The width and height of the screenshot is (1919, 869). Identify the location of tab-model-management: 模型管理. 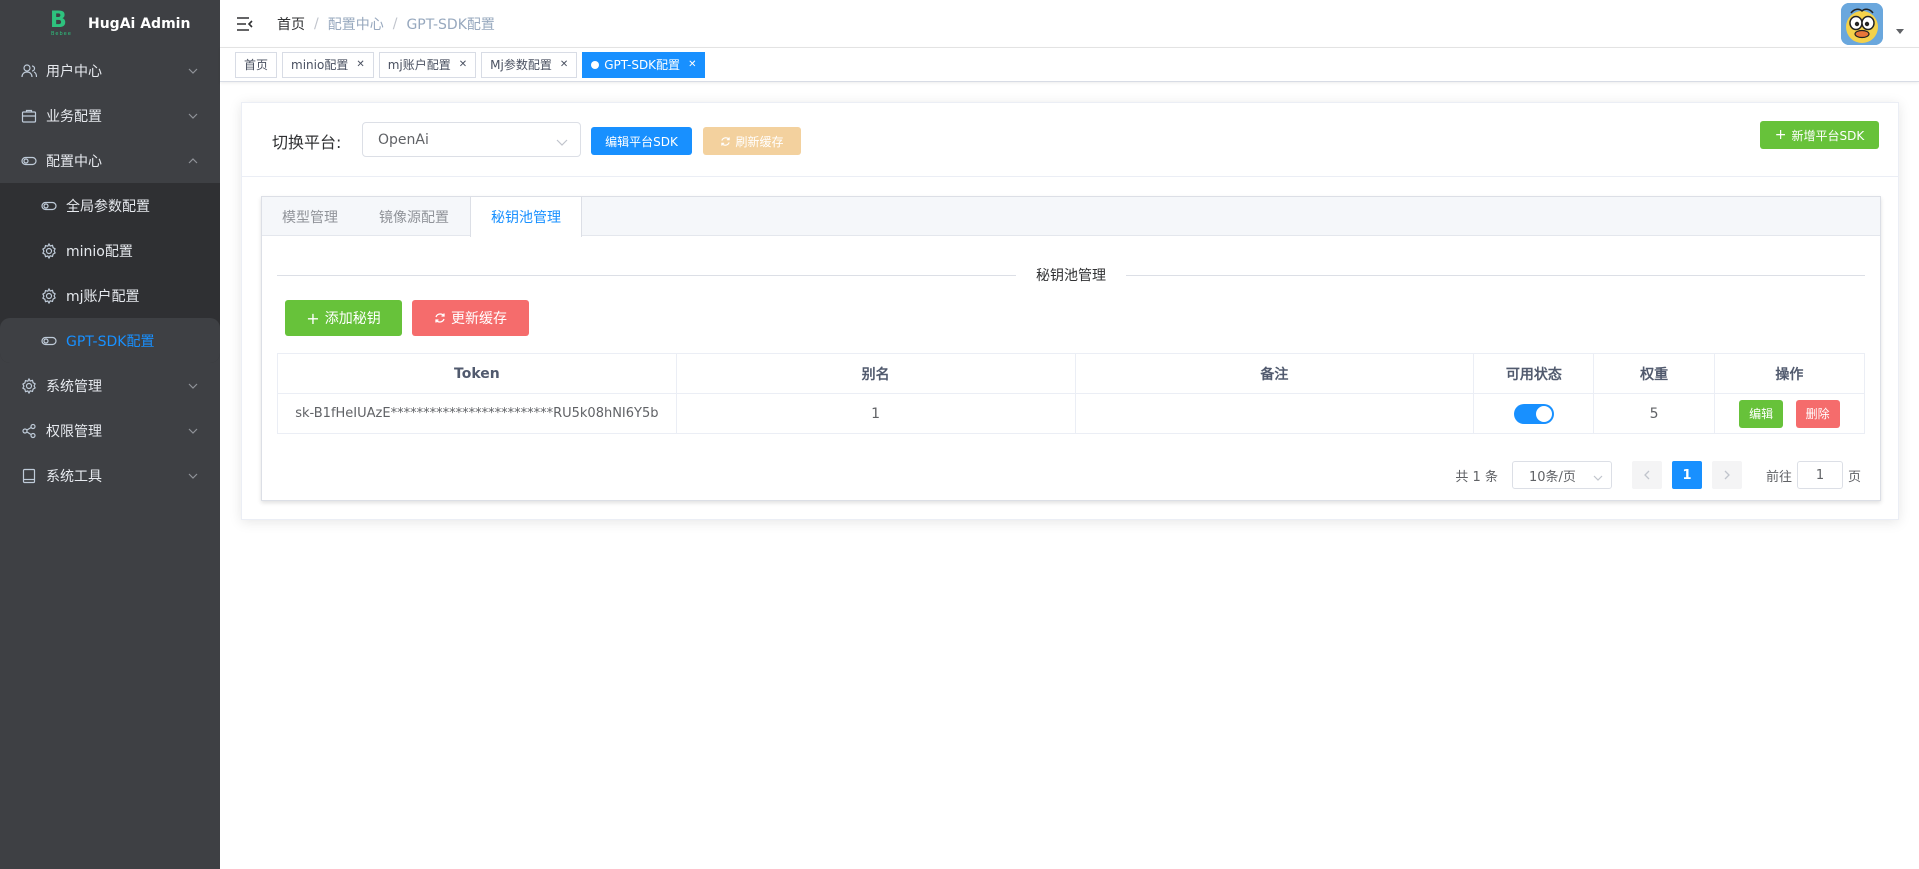
(310, 216).